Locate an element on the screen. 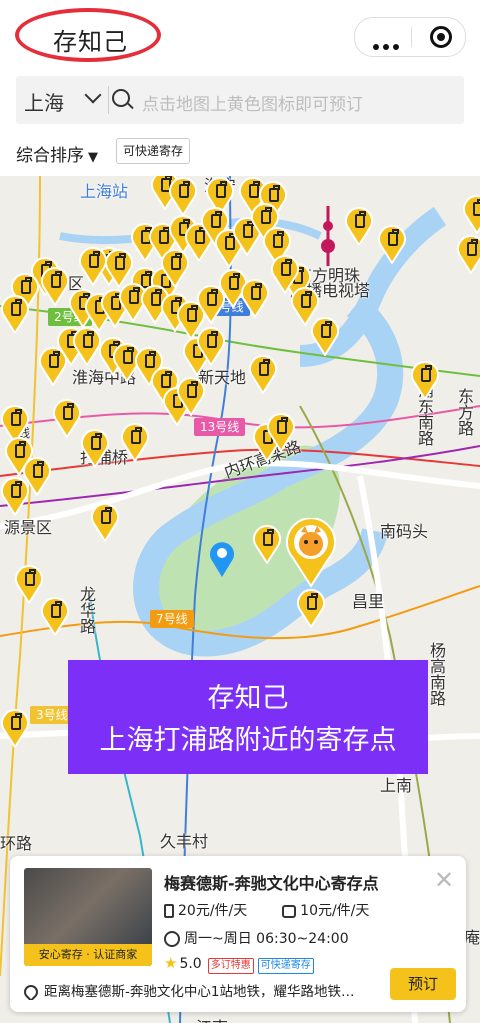 The width and height of the screenshot is (480, 1023). store-title: 梅赛德斯-奔驰文化中心寄存点 is located at coordinates (271, 883).